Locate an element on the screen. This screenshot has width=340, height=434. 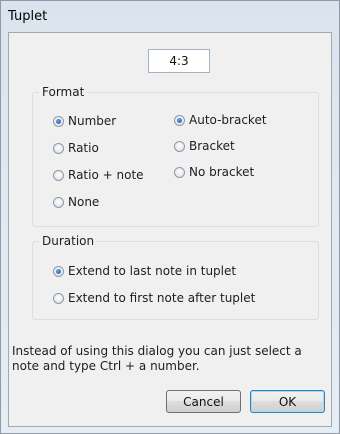
duration-group-legend: Duration is located at coordinates (68, 241).